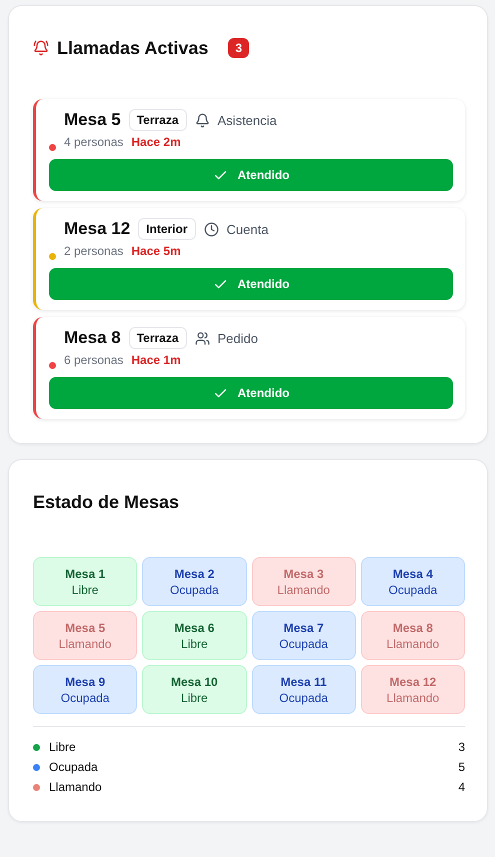  I want to click on users-icon, so click(202, 338).